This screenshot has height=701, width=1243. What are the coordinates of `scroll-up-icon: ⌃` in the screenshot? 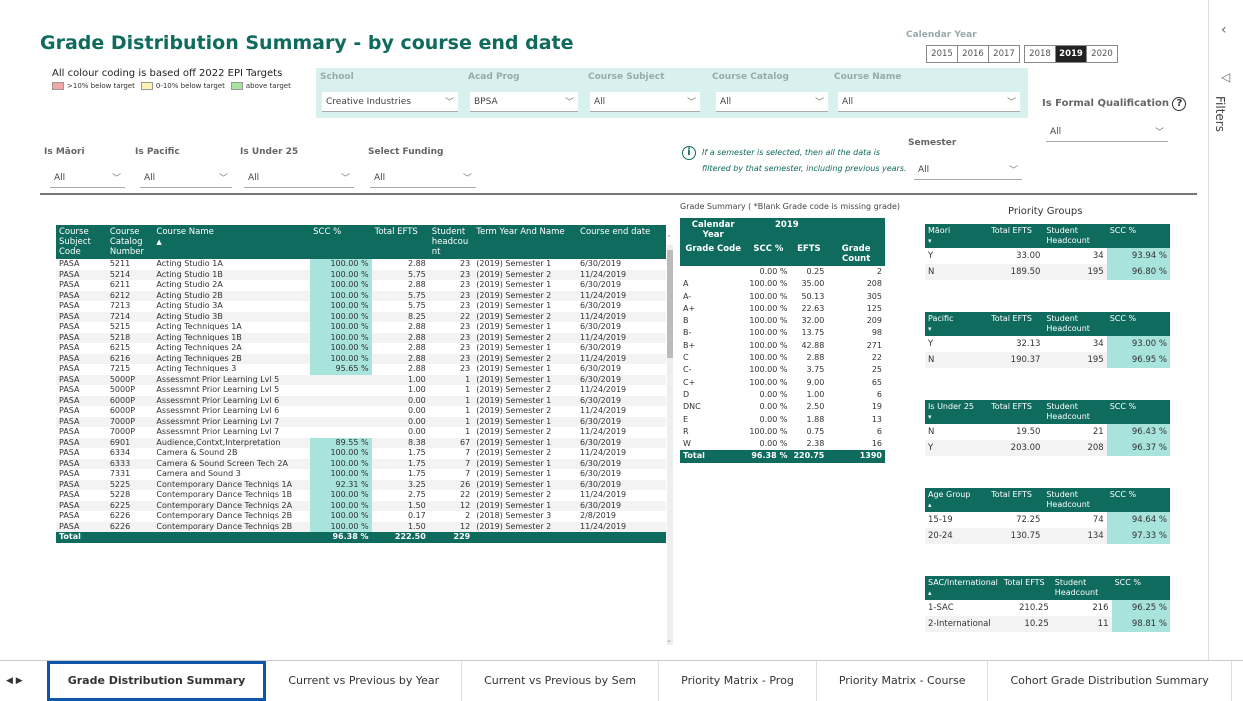 It's located at (669, 238).